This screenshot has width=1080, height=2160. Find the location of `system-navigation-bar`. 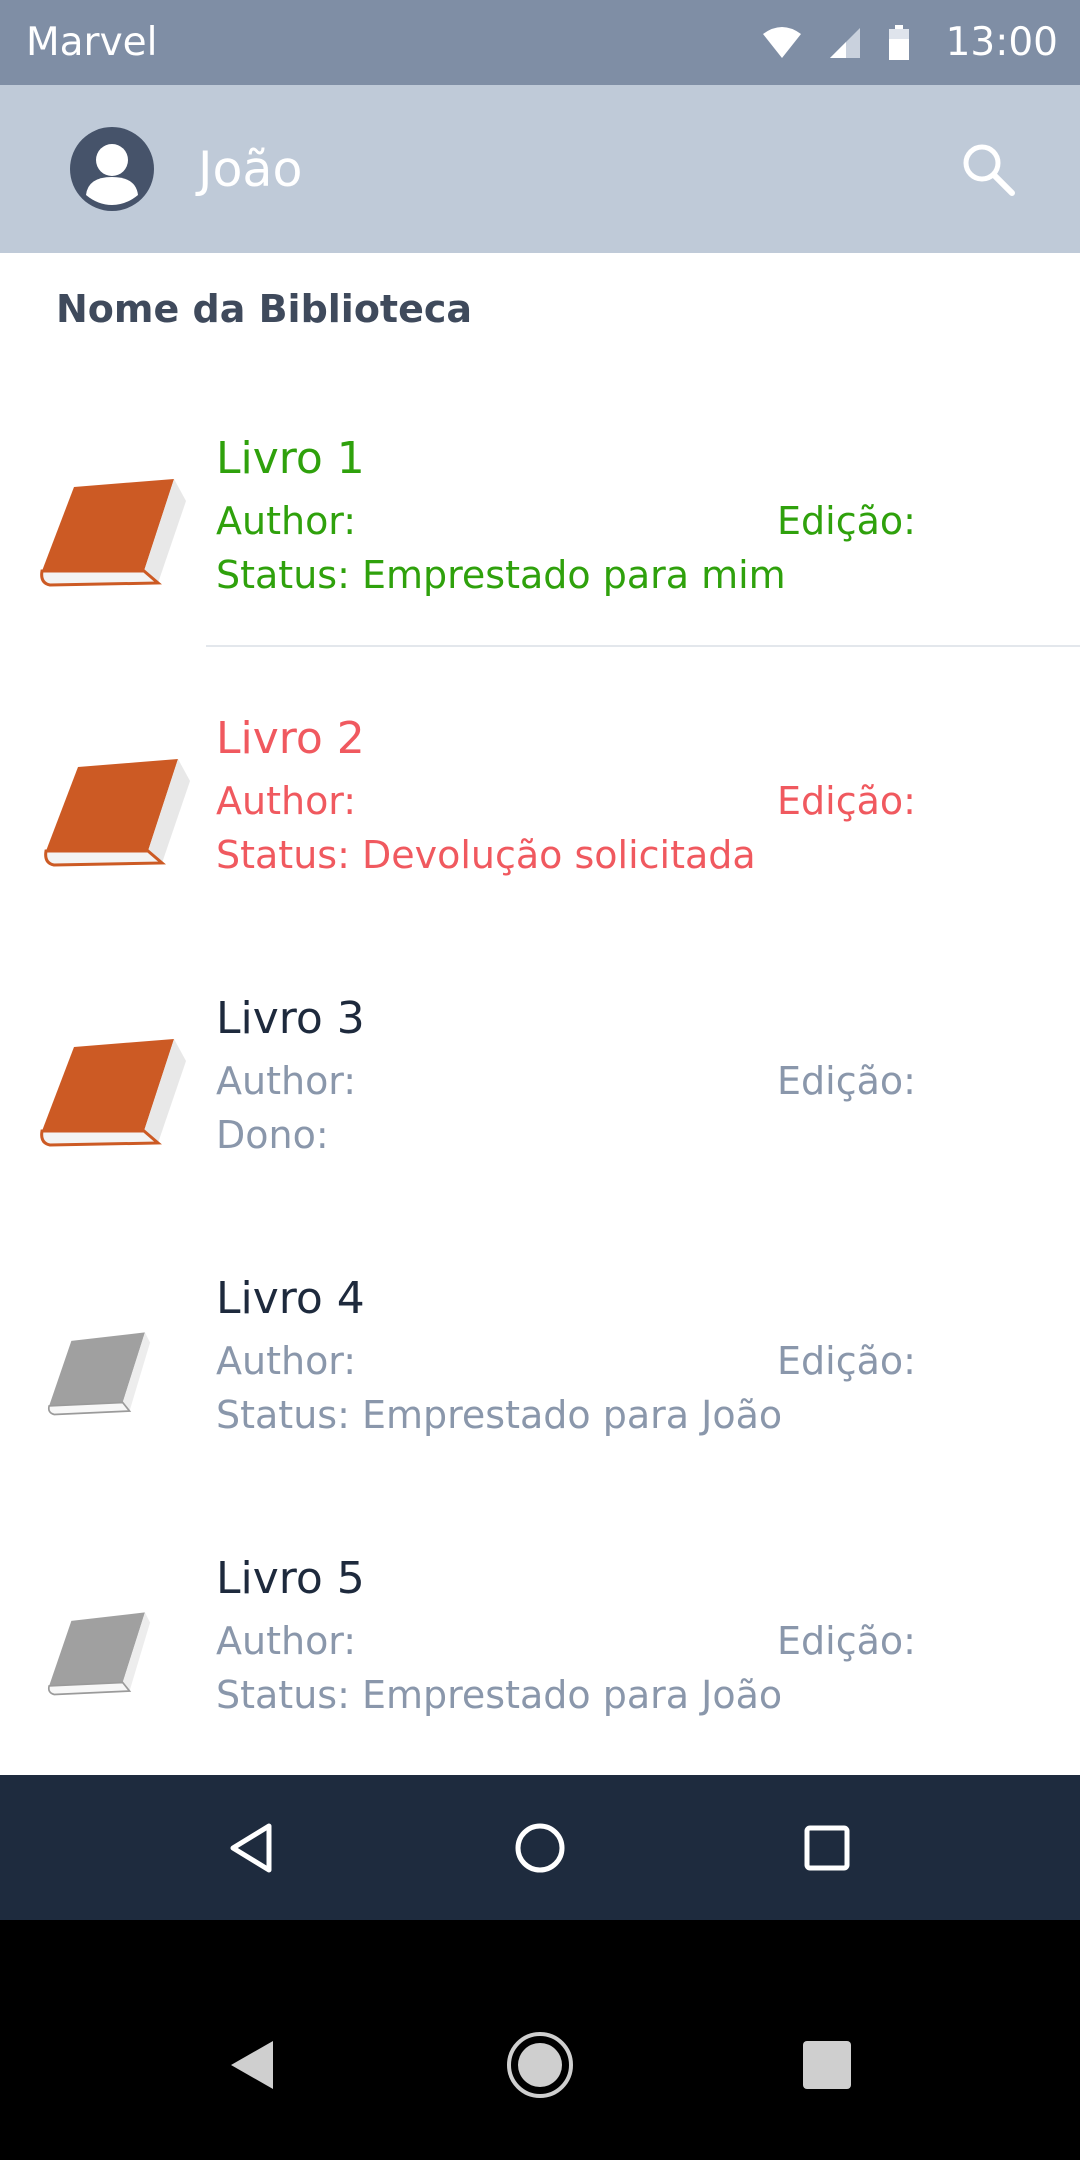

system-navigation-bar is located at coordinates (540, 2040).